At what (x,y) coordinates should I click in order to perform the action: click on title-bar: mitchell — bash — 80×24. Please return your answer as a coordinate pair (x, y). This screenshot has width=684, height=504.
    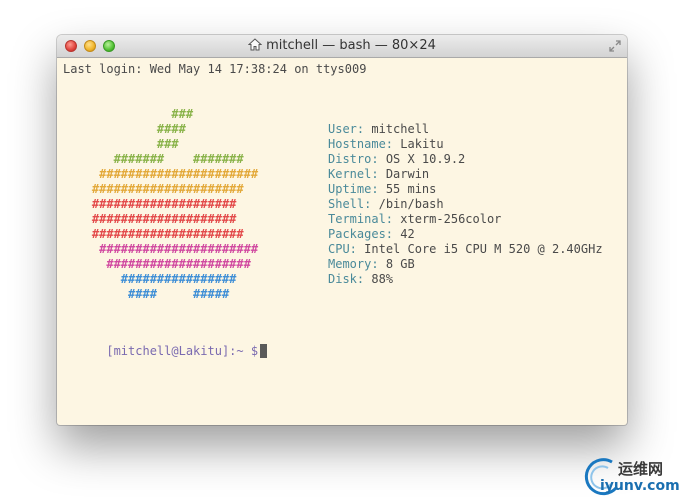
    Looking at the image, I should click on (342, 46).